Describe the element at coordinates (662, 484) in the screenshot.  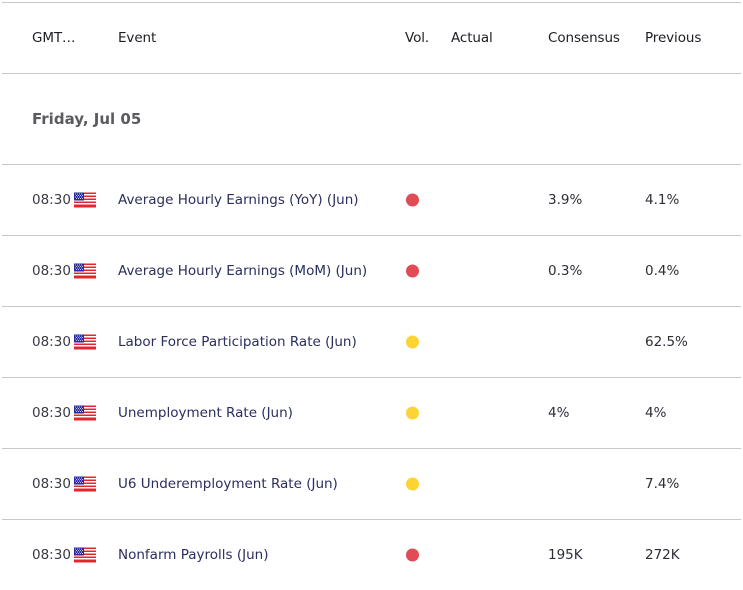
I see `event-previous: 7.4%` at that location.